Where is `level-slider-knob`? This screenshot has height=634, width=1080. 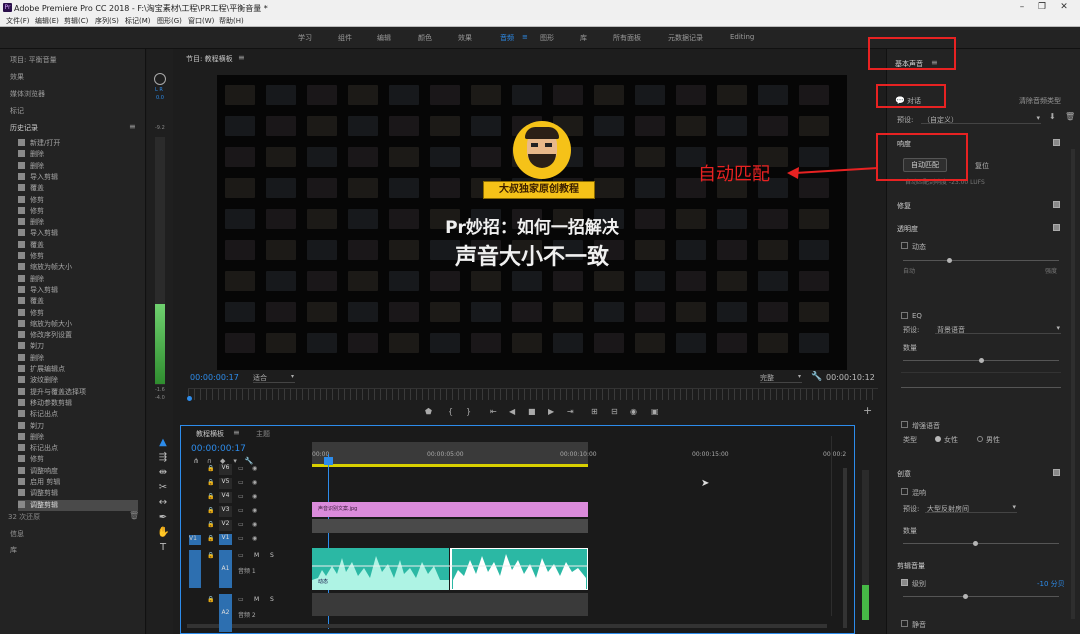
level-slider-knob is located at coordinates (965, 596).